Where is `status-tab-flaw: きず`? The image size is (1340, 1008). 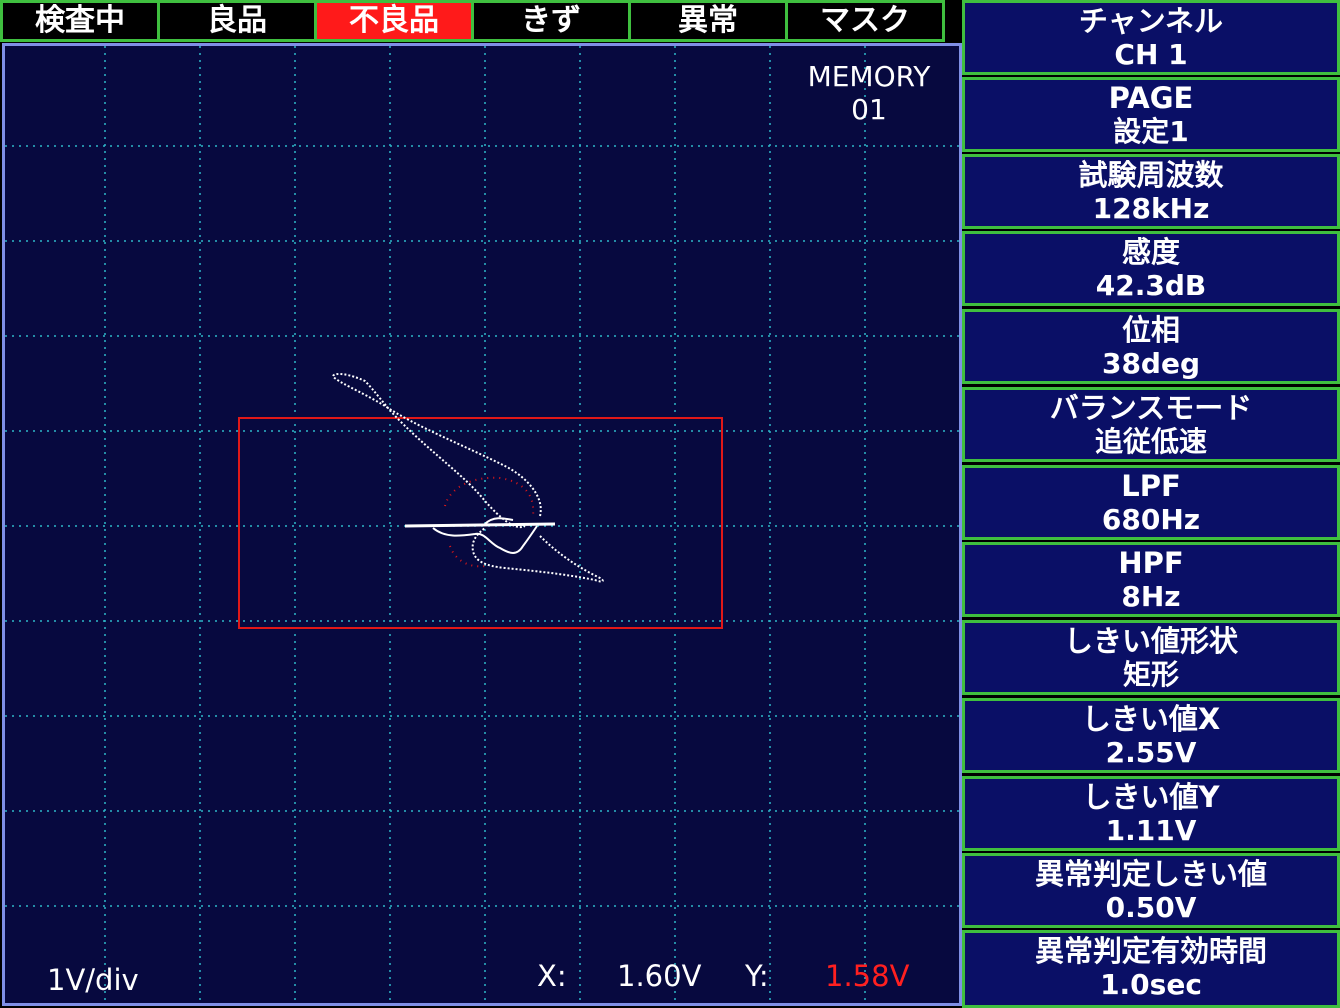 status-tab-flaw: きず is located at coordinates (551, 21).